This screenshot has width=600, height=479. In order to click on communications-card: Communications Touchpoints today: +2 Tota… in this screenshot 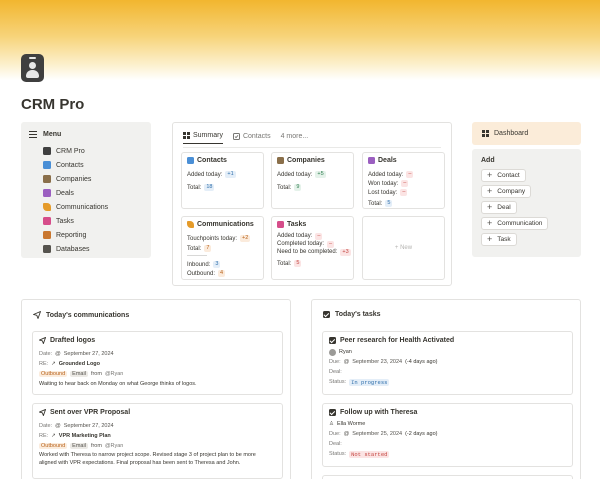, I will do `click(222, 248)`.